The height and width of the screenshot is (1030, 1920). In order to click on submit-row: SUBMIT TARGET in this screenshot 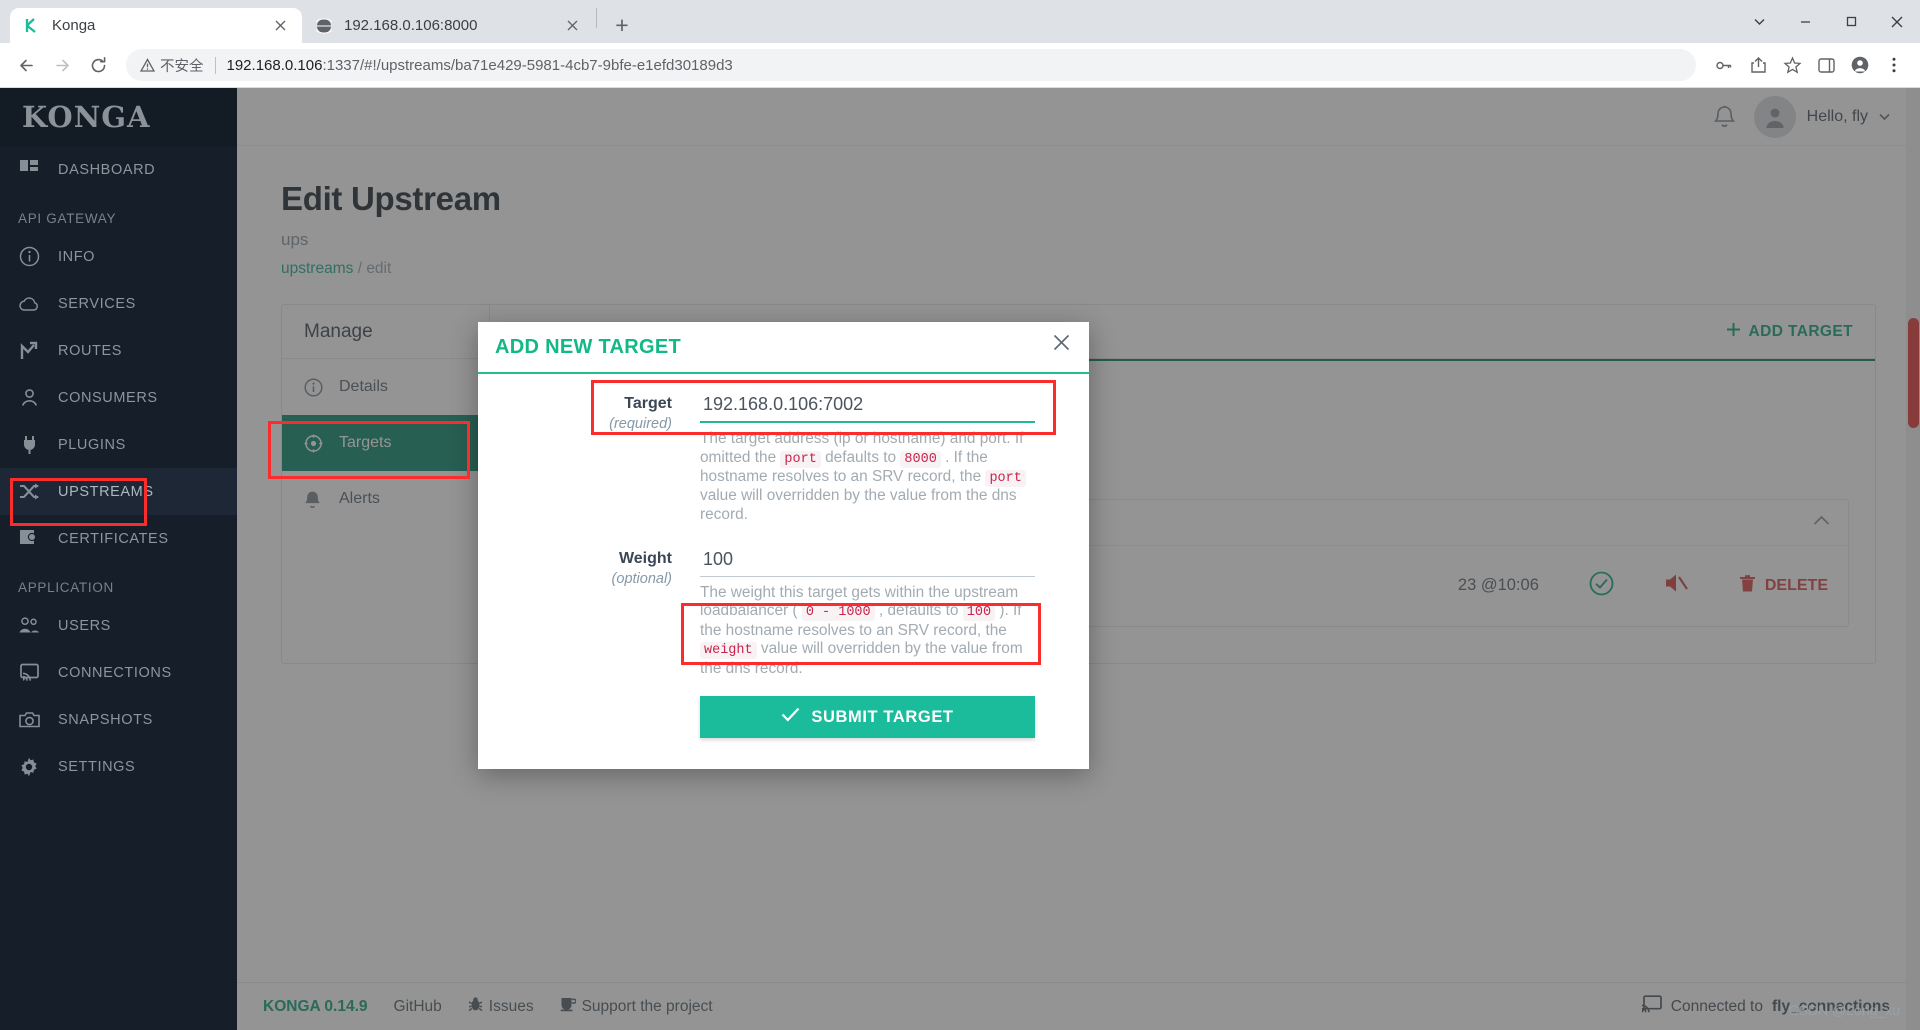, I will do `click(756, 717)`.